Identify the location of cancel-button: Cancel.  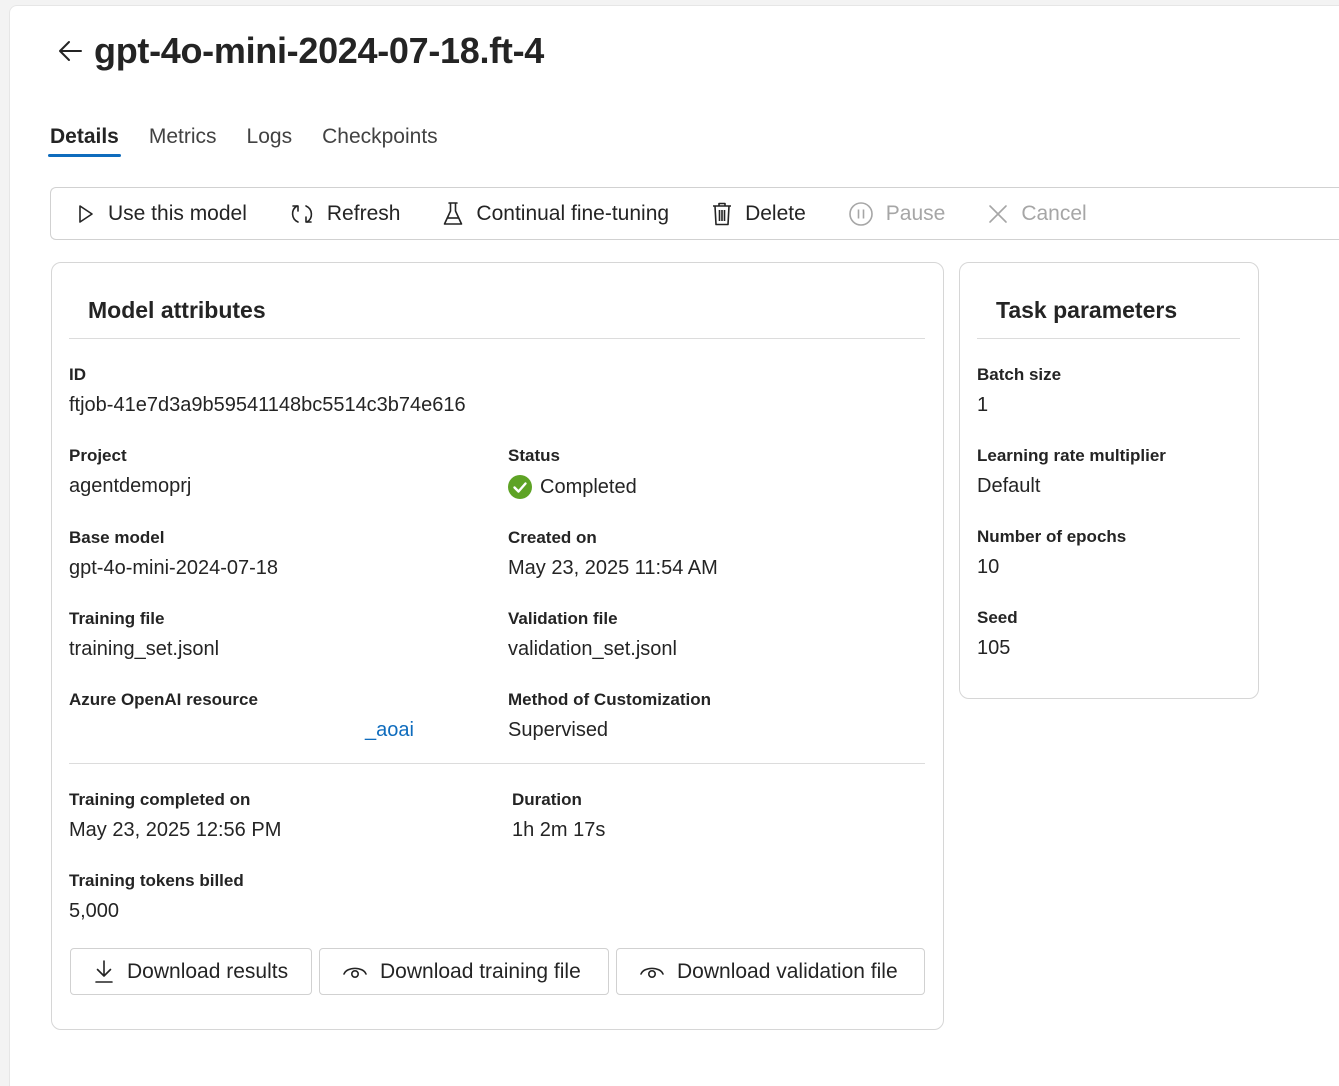
(1037, 213).